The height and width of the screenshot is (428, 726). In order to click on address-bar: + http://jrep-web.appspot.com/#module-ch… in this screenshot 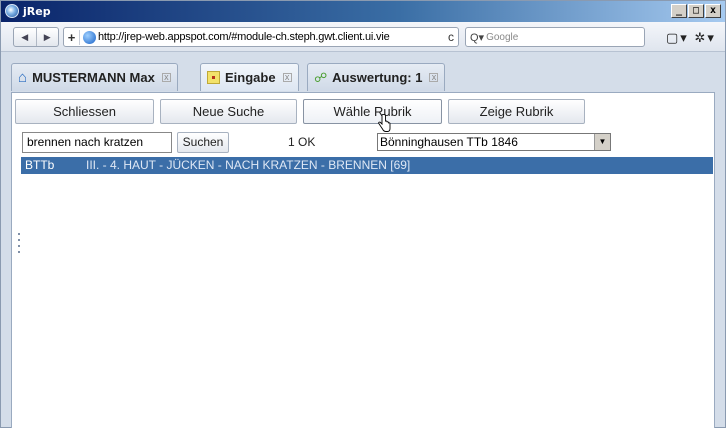, I will do `click(261, 37)`.